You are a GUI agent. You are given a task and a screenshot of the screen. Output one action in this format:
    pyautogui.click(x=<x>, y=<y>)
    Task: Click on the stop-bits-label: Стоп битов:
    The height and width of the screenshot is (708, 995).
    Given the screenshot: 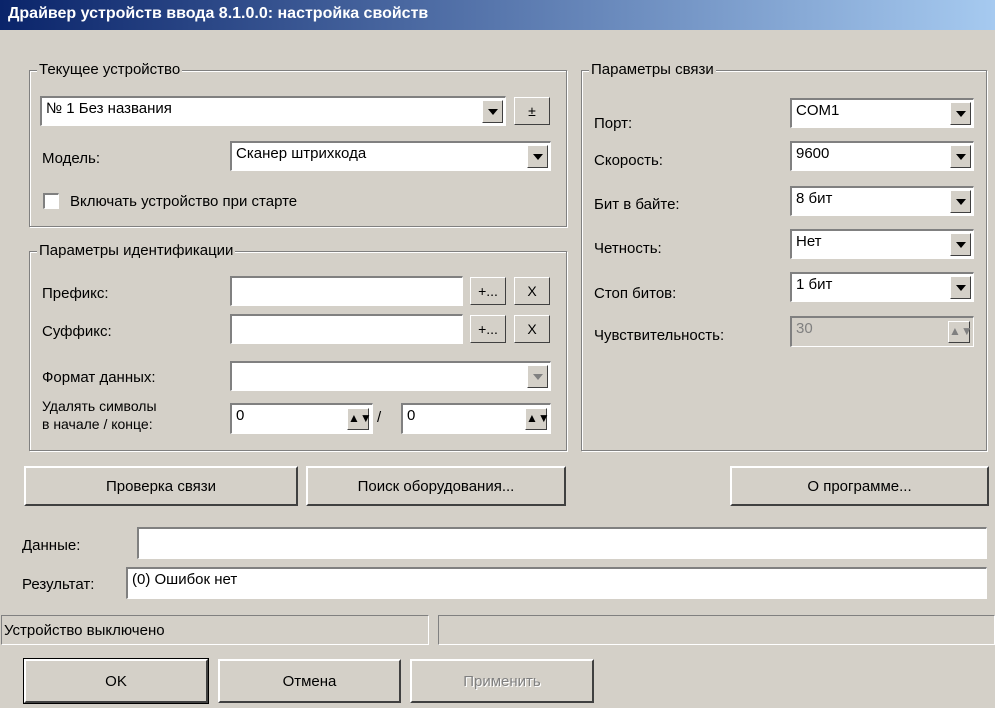 What is the action you would take?
    pyautogui.click(x=635, y=293)
    